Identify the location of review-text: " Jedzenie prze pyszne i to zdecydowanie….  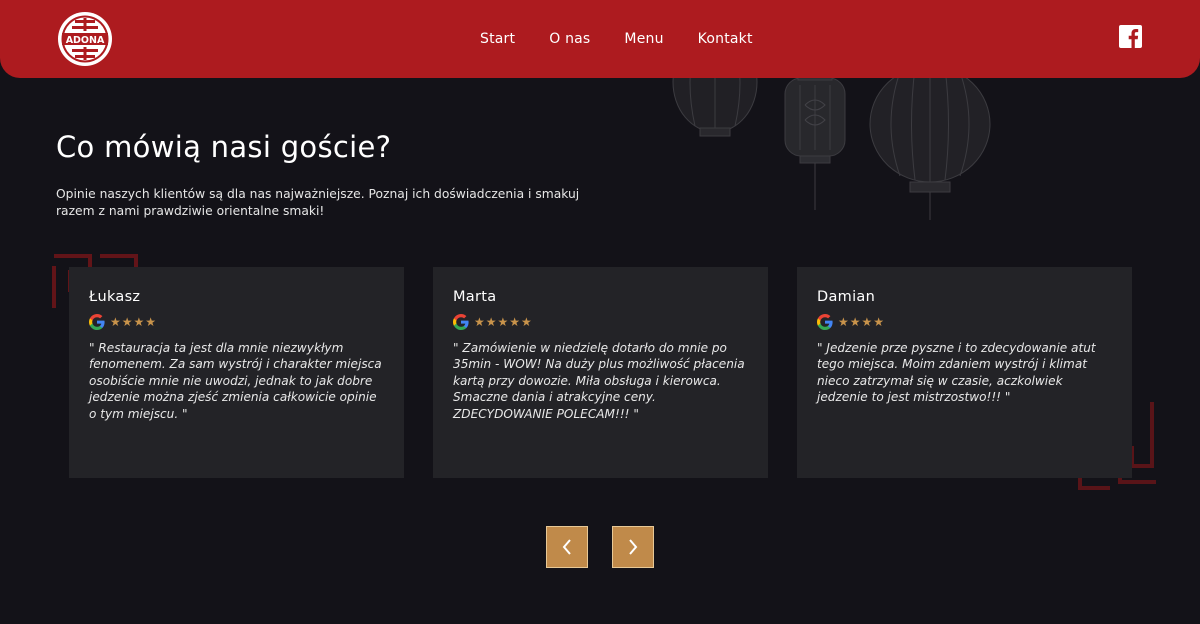
(956, 373).